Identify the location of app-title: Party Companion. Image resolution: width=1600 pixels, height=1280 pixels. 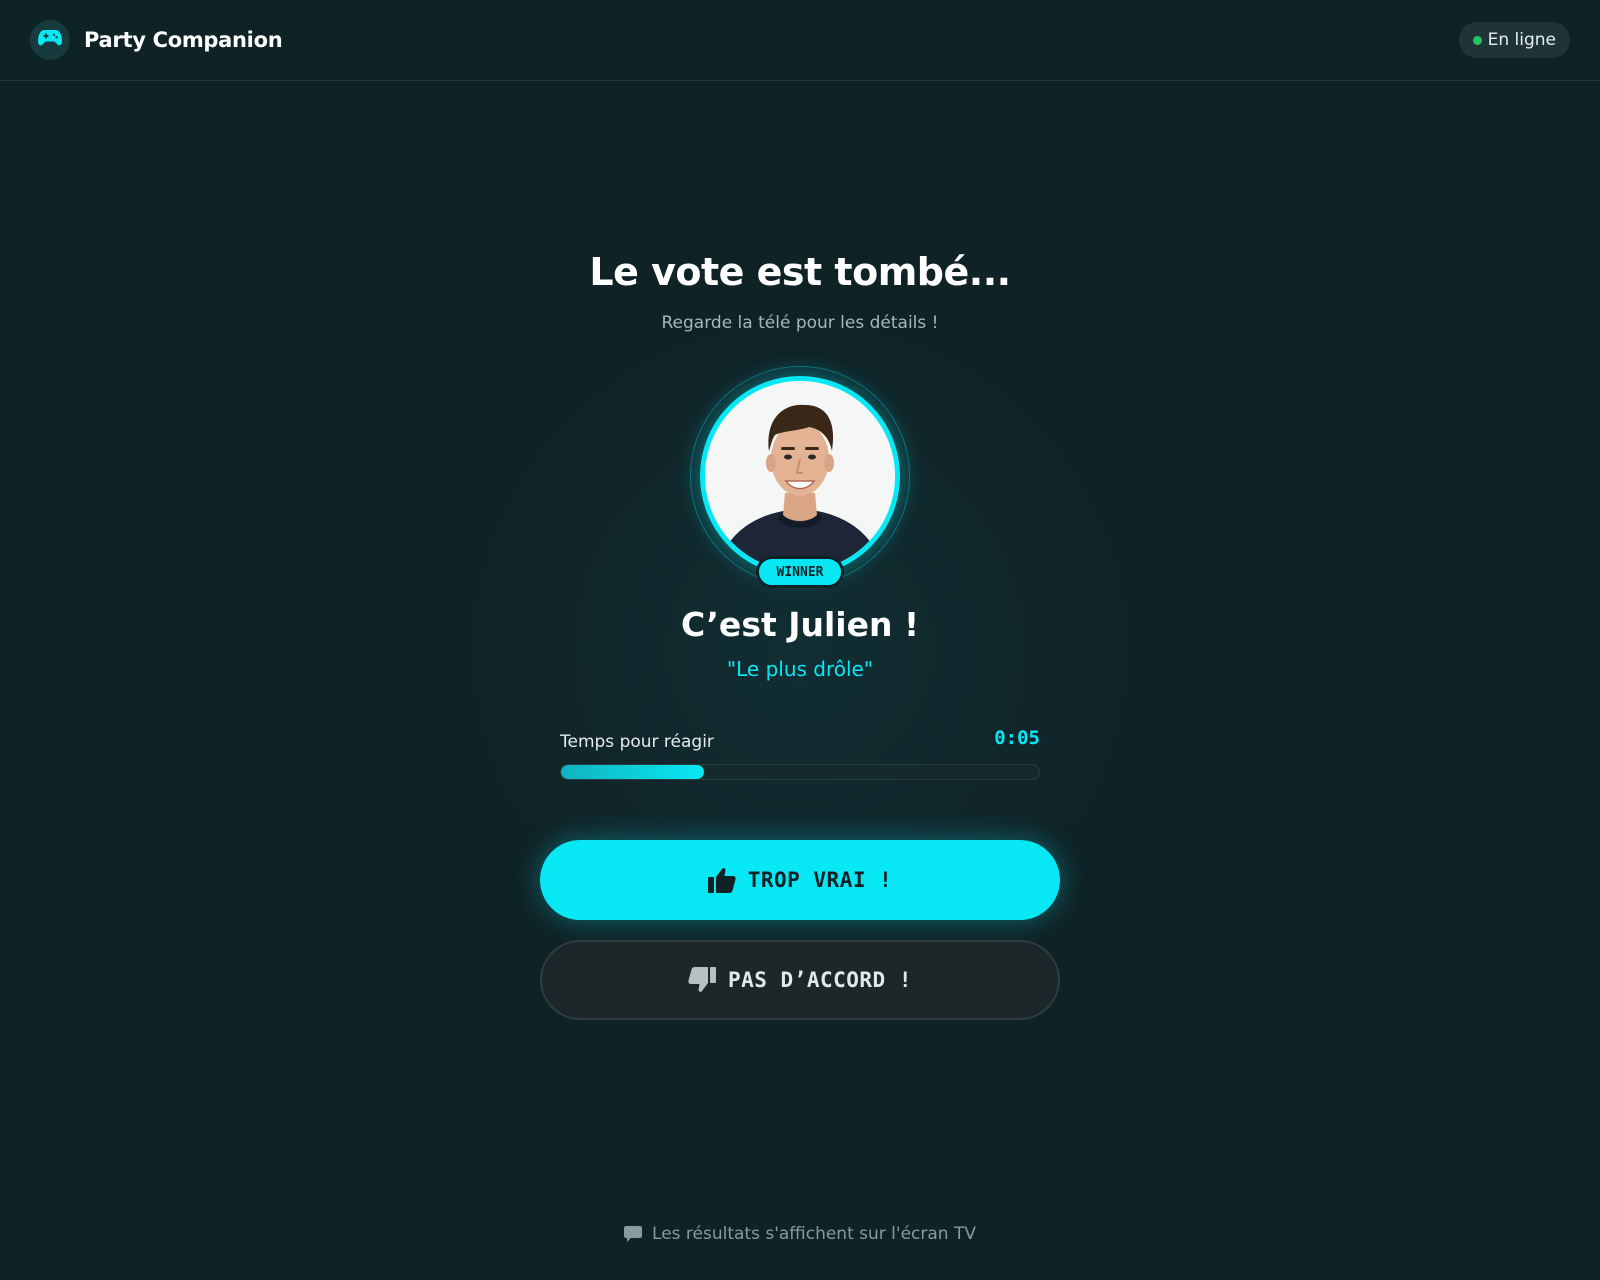
(183, 40).